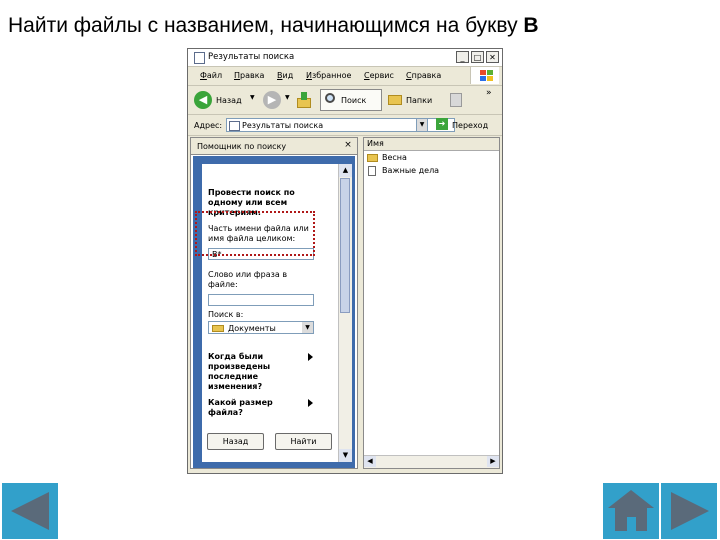 The image size is (720, 540). What do you see at coordinates (251, 192) in the screenshot?
I see `intro-line-1: Провести поиск по` at bounding box center [251, 192].